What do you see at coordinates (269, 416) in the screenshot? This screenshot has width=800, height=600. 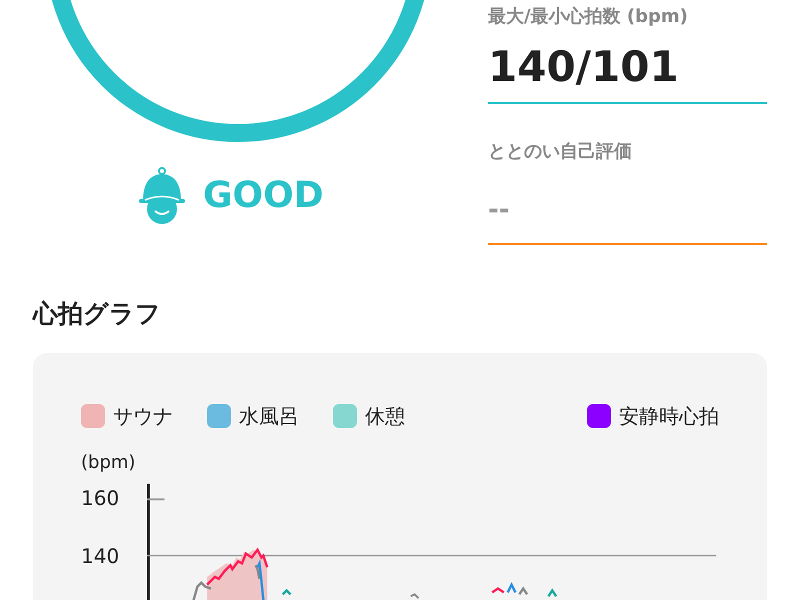 I see `legend-label: 水風呂` at bounding box center [269, 416].